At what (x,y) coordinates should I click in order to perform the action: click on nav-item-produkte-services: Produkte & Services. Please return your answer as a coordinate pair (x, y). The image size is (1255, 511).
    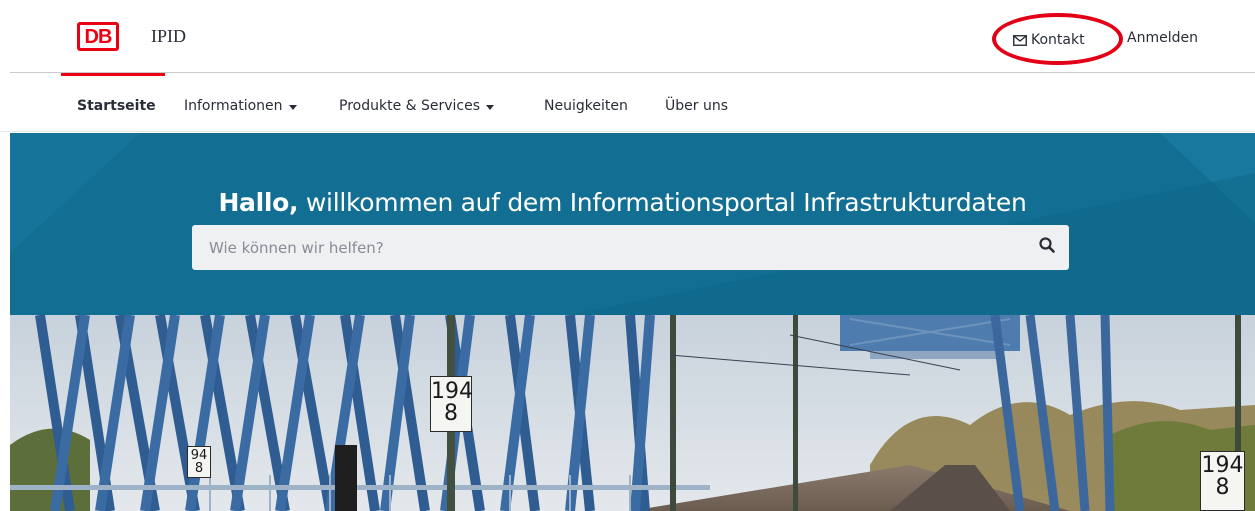
    Looking at the image, I should click on (417, 106).